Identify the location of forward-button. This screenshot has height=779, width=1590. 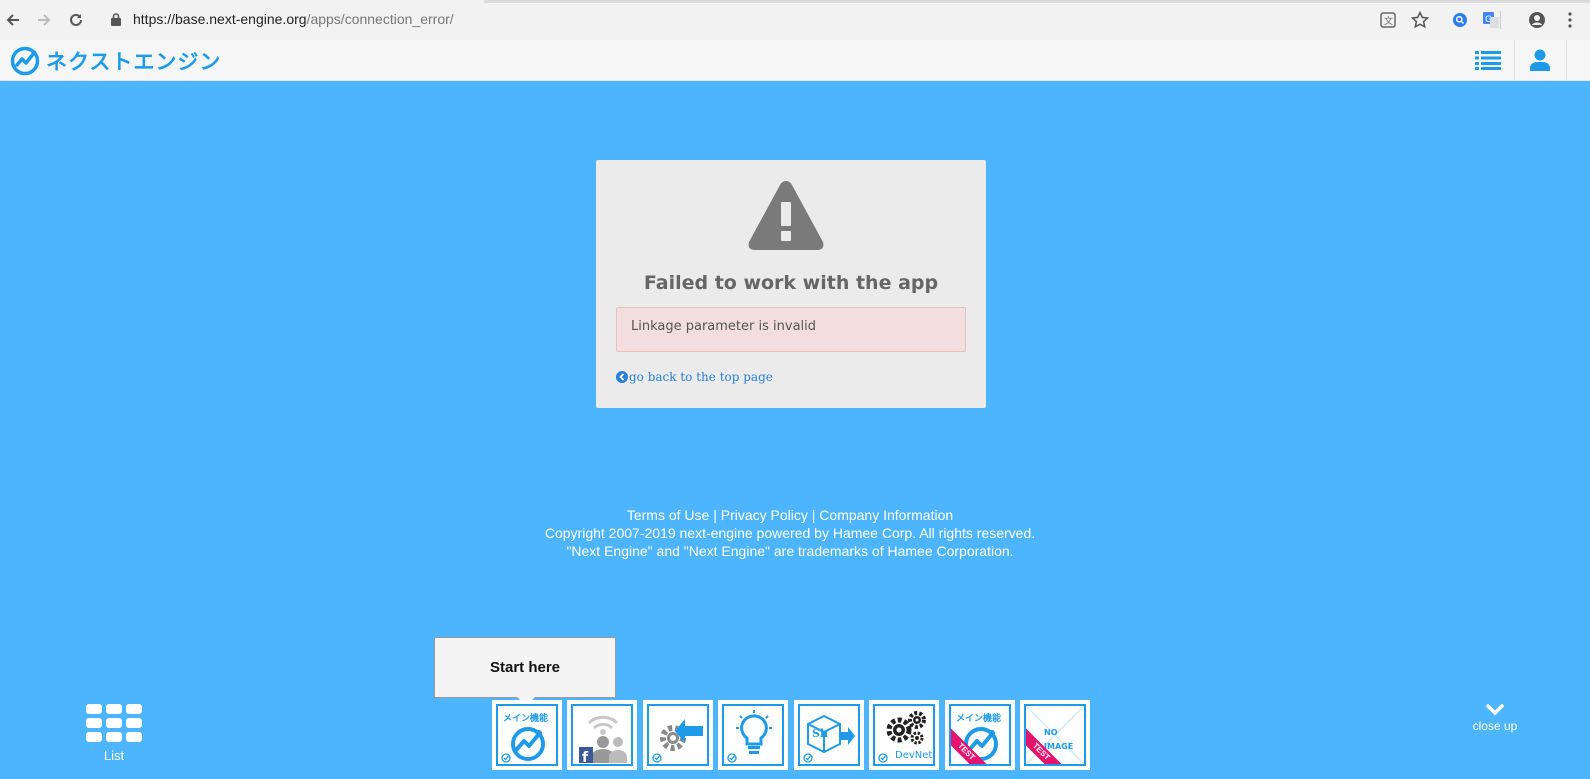
(44, 20).